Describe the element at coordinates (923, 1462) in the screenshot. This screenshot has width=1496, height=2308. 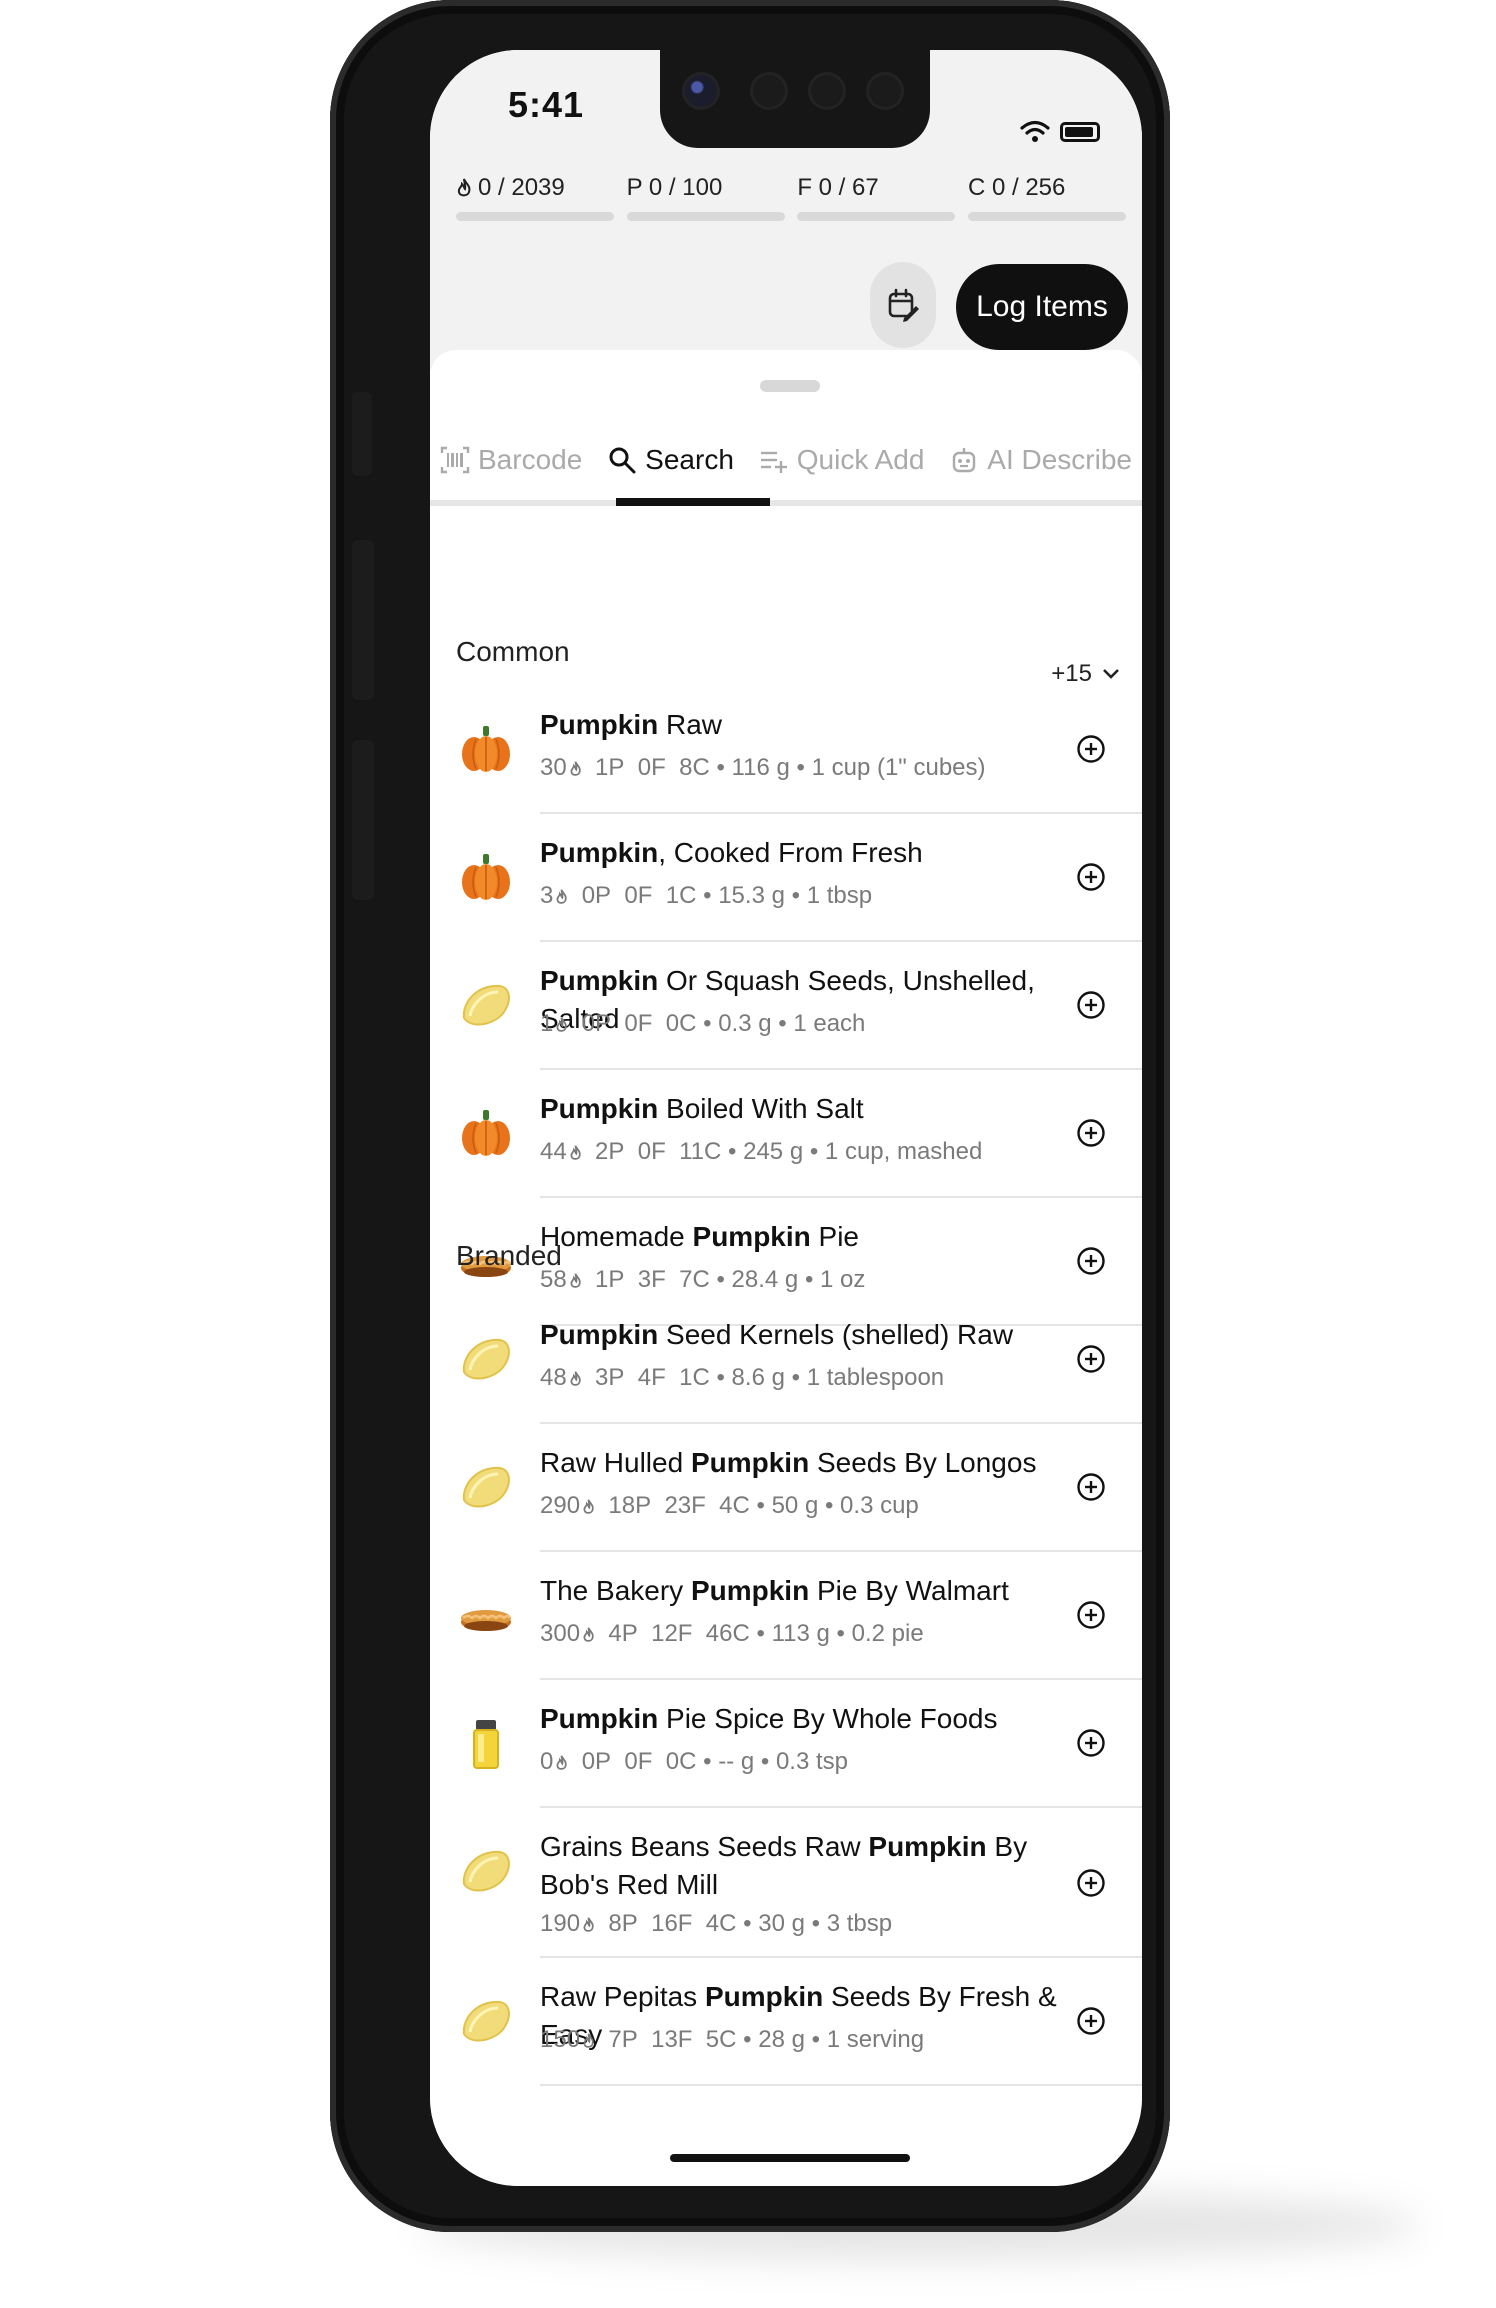
I see `food-name-suffix: Seeds By Longos` at that location.